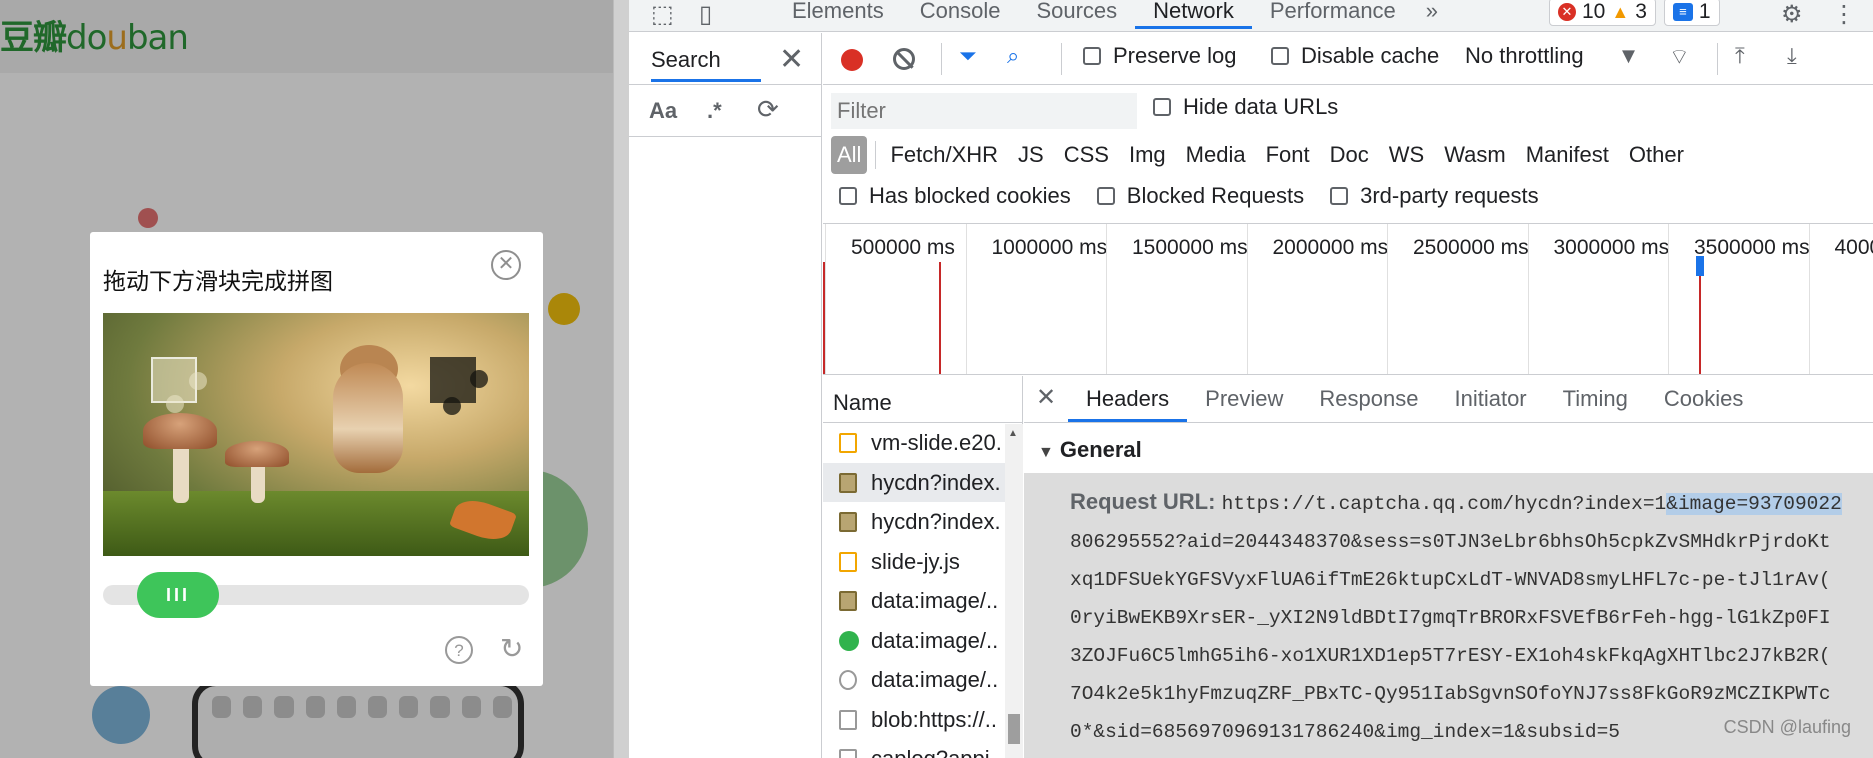 This screenshot has height=758, width=1873. I want to click on match-case-button: Aa, so click(663, 111).